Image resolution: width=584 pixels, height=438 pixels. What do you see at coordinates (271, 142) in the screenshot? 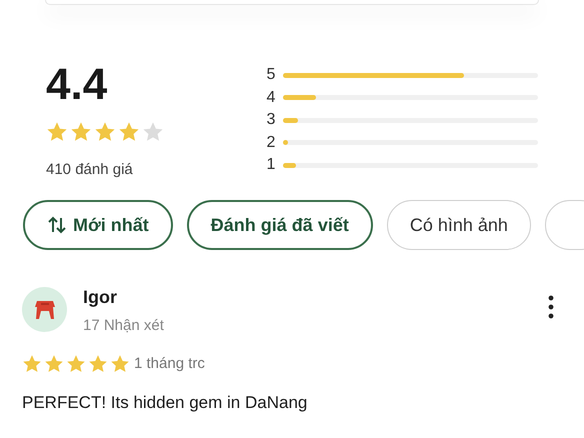
I see `star-level-label: 2` at bounding box center [271, 142].